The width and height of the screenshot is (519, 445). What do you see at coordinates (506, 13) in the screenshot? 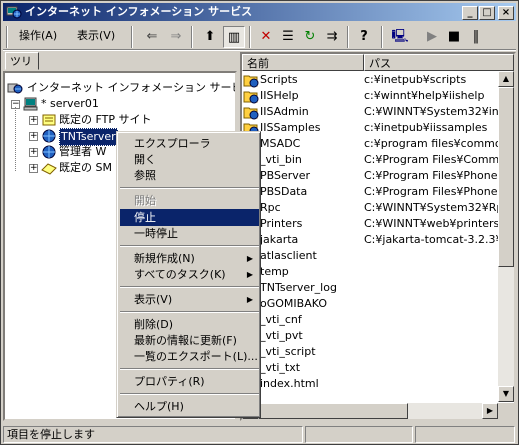
I see `close-button: ×` at bounding box center [506, 13].